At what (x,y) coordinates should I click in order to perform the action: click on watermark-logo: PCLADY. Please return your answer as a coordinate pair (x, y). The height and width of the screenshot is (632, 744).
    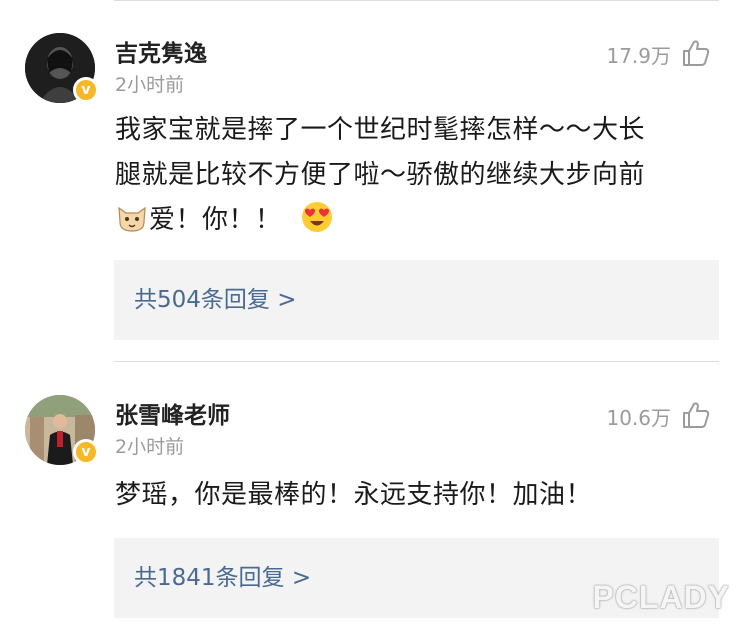
    Looking at the image, I should click on (661, 597).